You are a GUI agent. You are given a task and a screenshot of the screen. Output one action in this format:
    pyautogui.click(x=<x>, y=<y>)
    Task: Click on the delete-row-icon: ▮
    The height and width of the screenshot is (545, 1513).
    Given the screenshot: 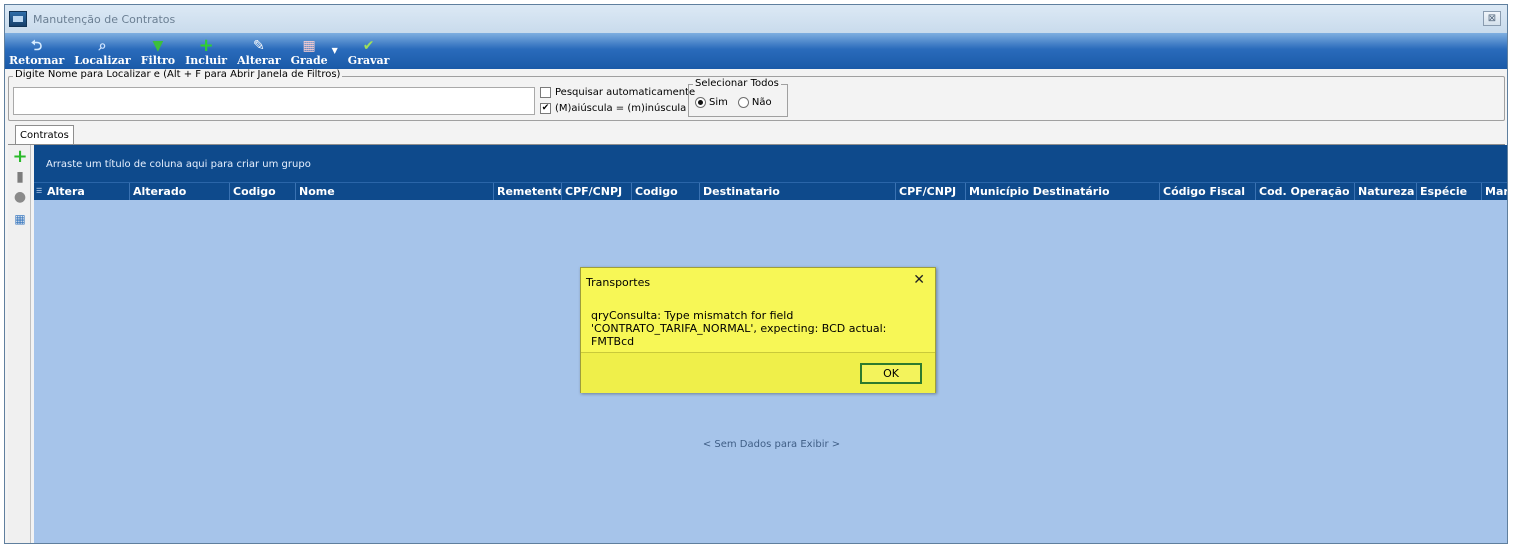 What is the action you would take?
    pyautogui.click(x=20, y=177)
    